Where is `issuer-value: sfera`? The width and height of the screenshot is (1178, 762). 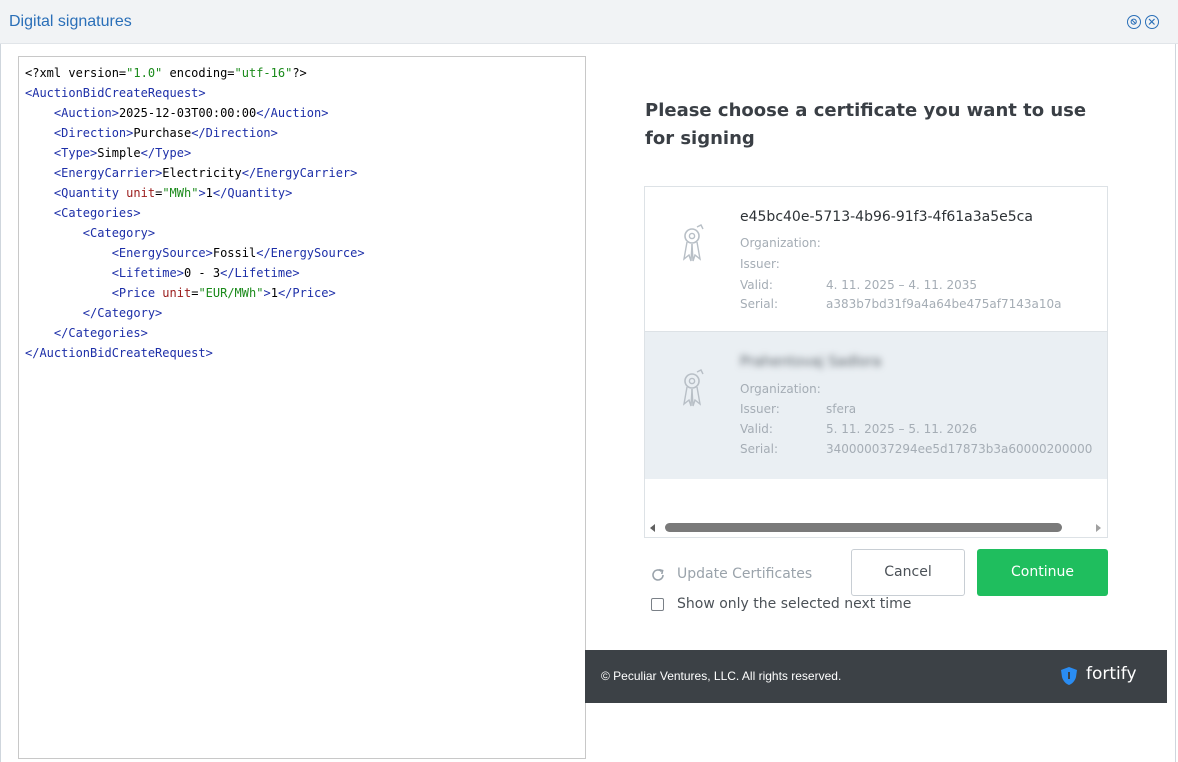 issuer-value: sfera is located at coordinates (841, 409).